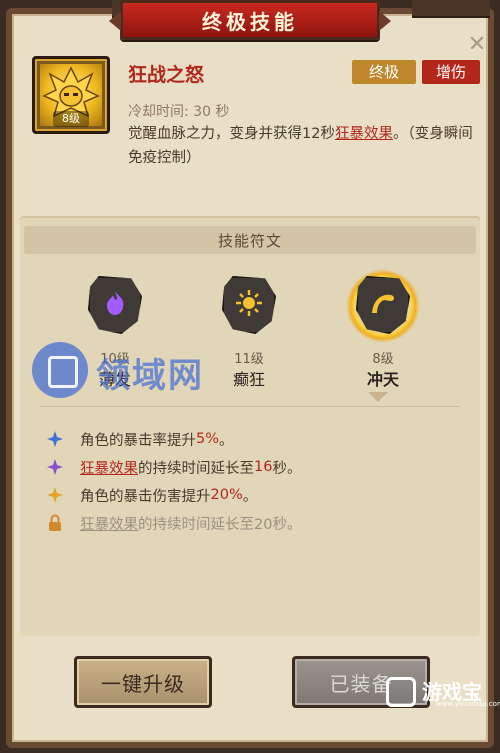 This screenshot has height=753, width=500. Describe the element at coordinates (60, 370) in the screenshot. I see `watermark-logo-icon` at that location.